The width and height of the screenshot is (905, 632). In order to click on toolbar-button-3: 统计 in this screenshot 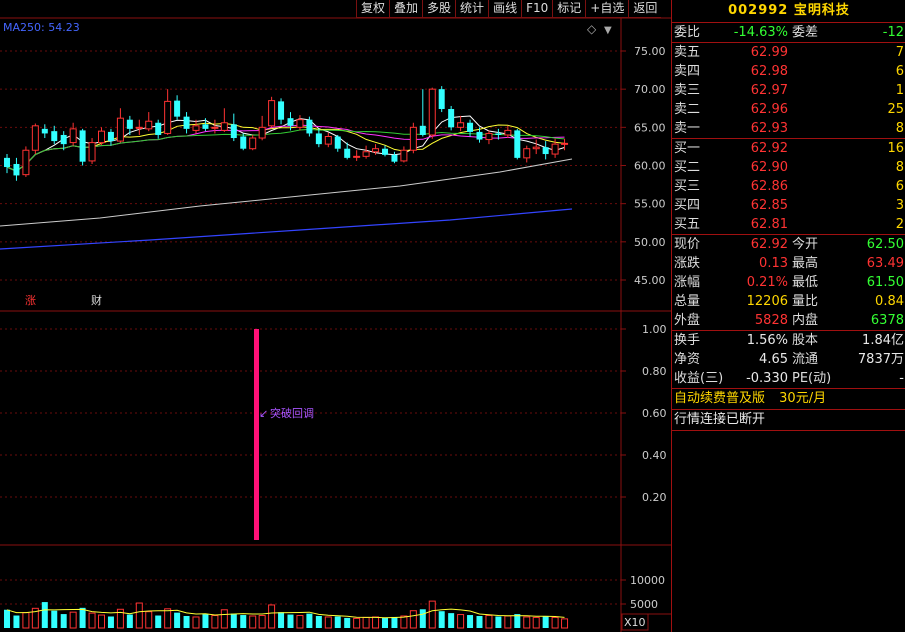, I will do `click(472, 9)`.